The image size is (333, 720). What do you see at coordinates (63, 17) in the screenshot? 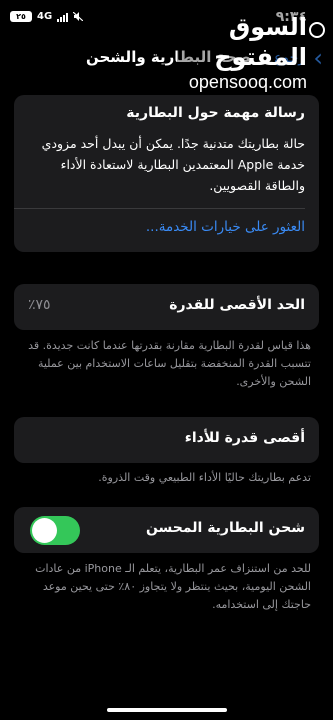
I see `cellular-signal-icon` at bounding box center [63, 17].